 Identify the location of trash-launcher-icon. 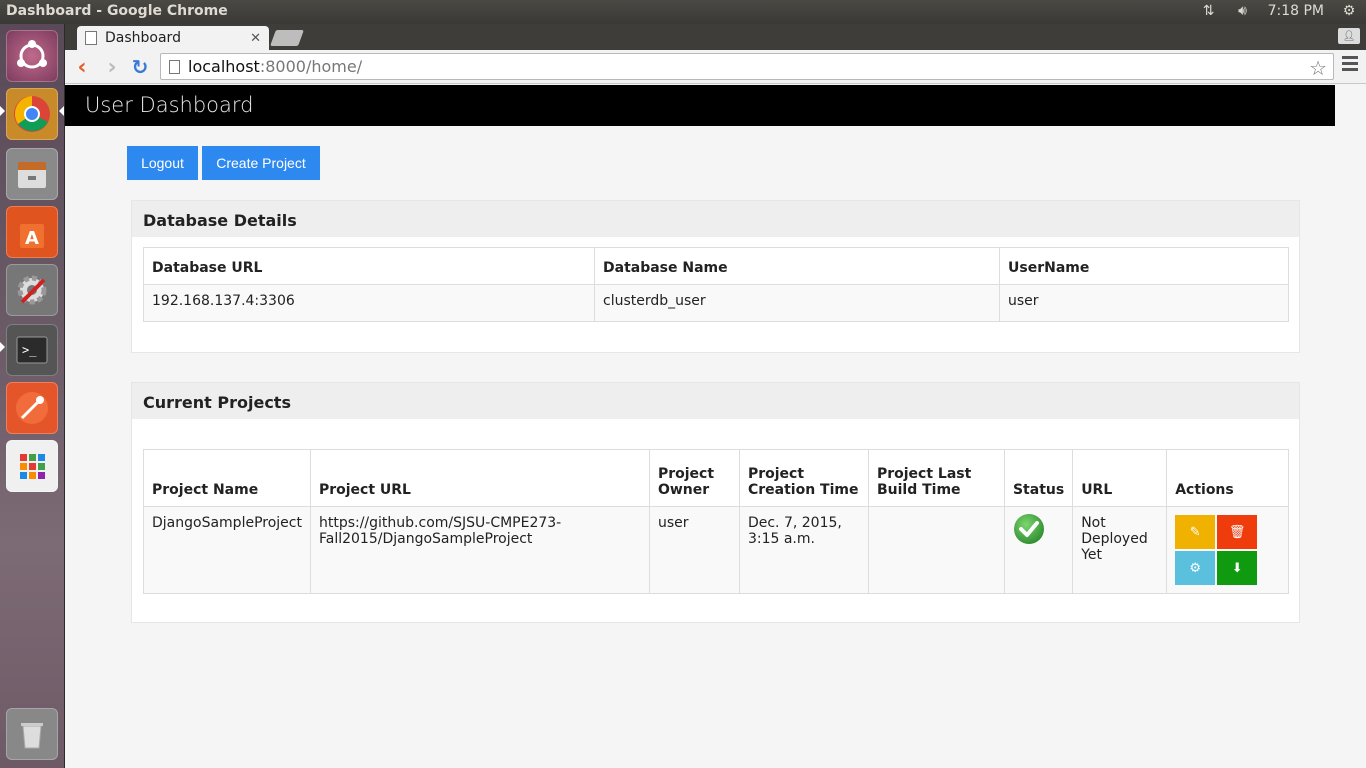
(32, 734).